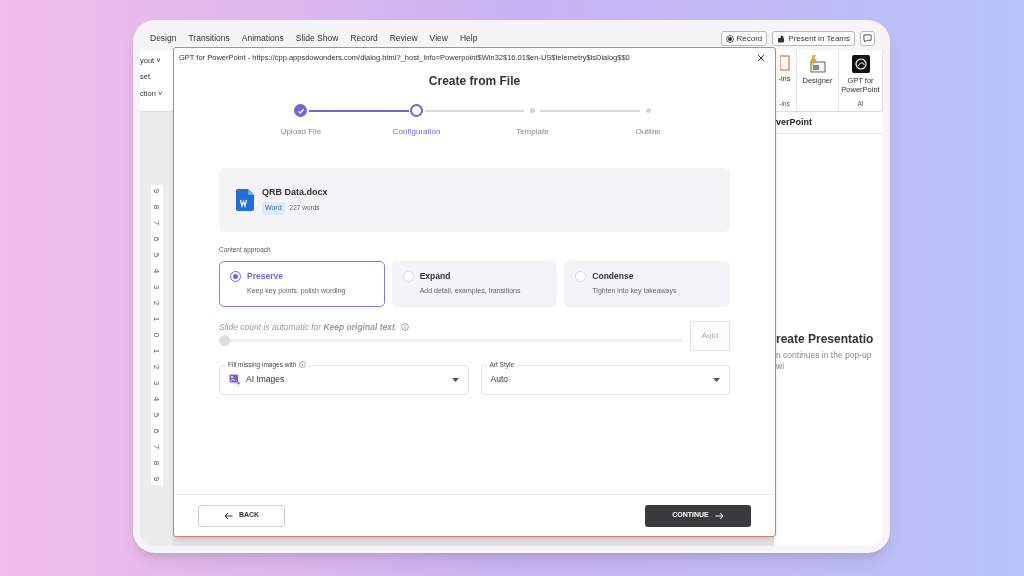 The height and width of the screenshot is (576, 1024). What do you see at coordinates (317, 38) in the screenshot?
I see `menu-item: Slide Show` at bounding box center [317, 38].